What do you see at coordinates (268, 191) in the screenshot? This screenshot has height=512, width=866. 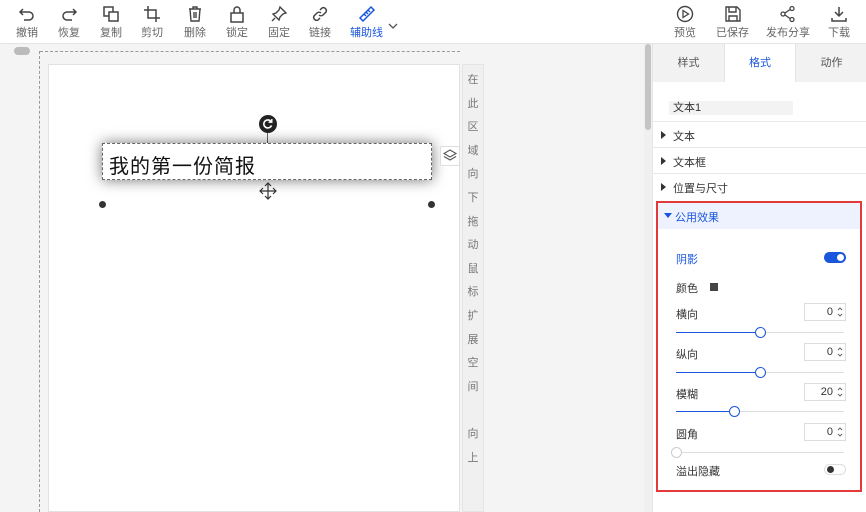 I see `move-handle-icon` at bounding box center [268, 191].